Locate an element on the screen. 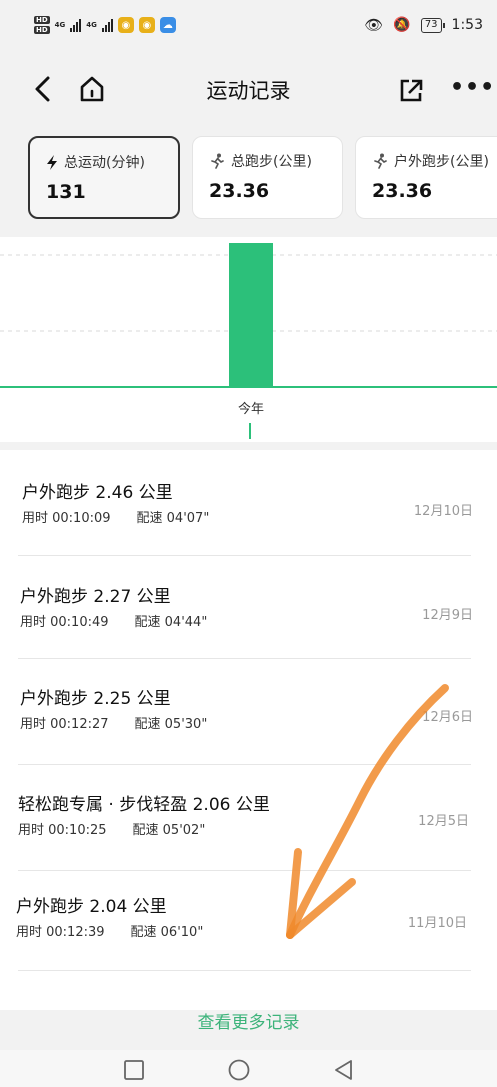 This screenshot has height=1087, width=497. recent-apps-icon is located at coordinates (134, 1070).